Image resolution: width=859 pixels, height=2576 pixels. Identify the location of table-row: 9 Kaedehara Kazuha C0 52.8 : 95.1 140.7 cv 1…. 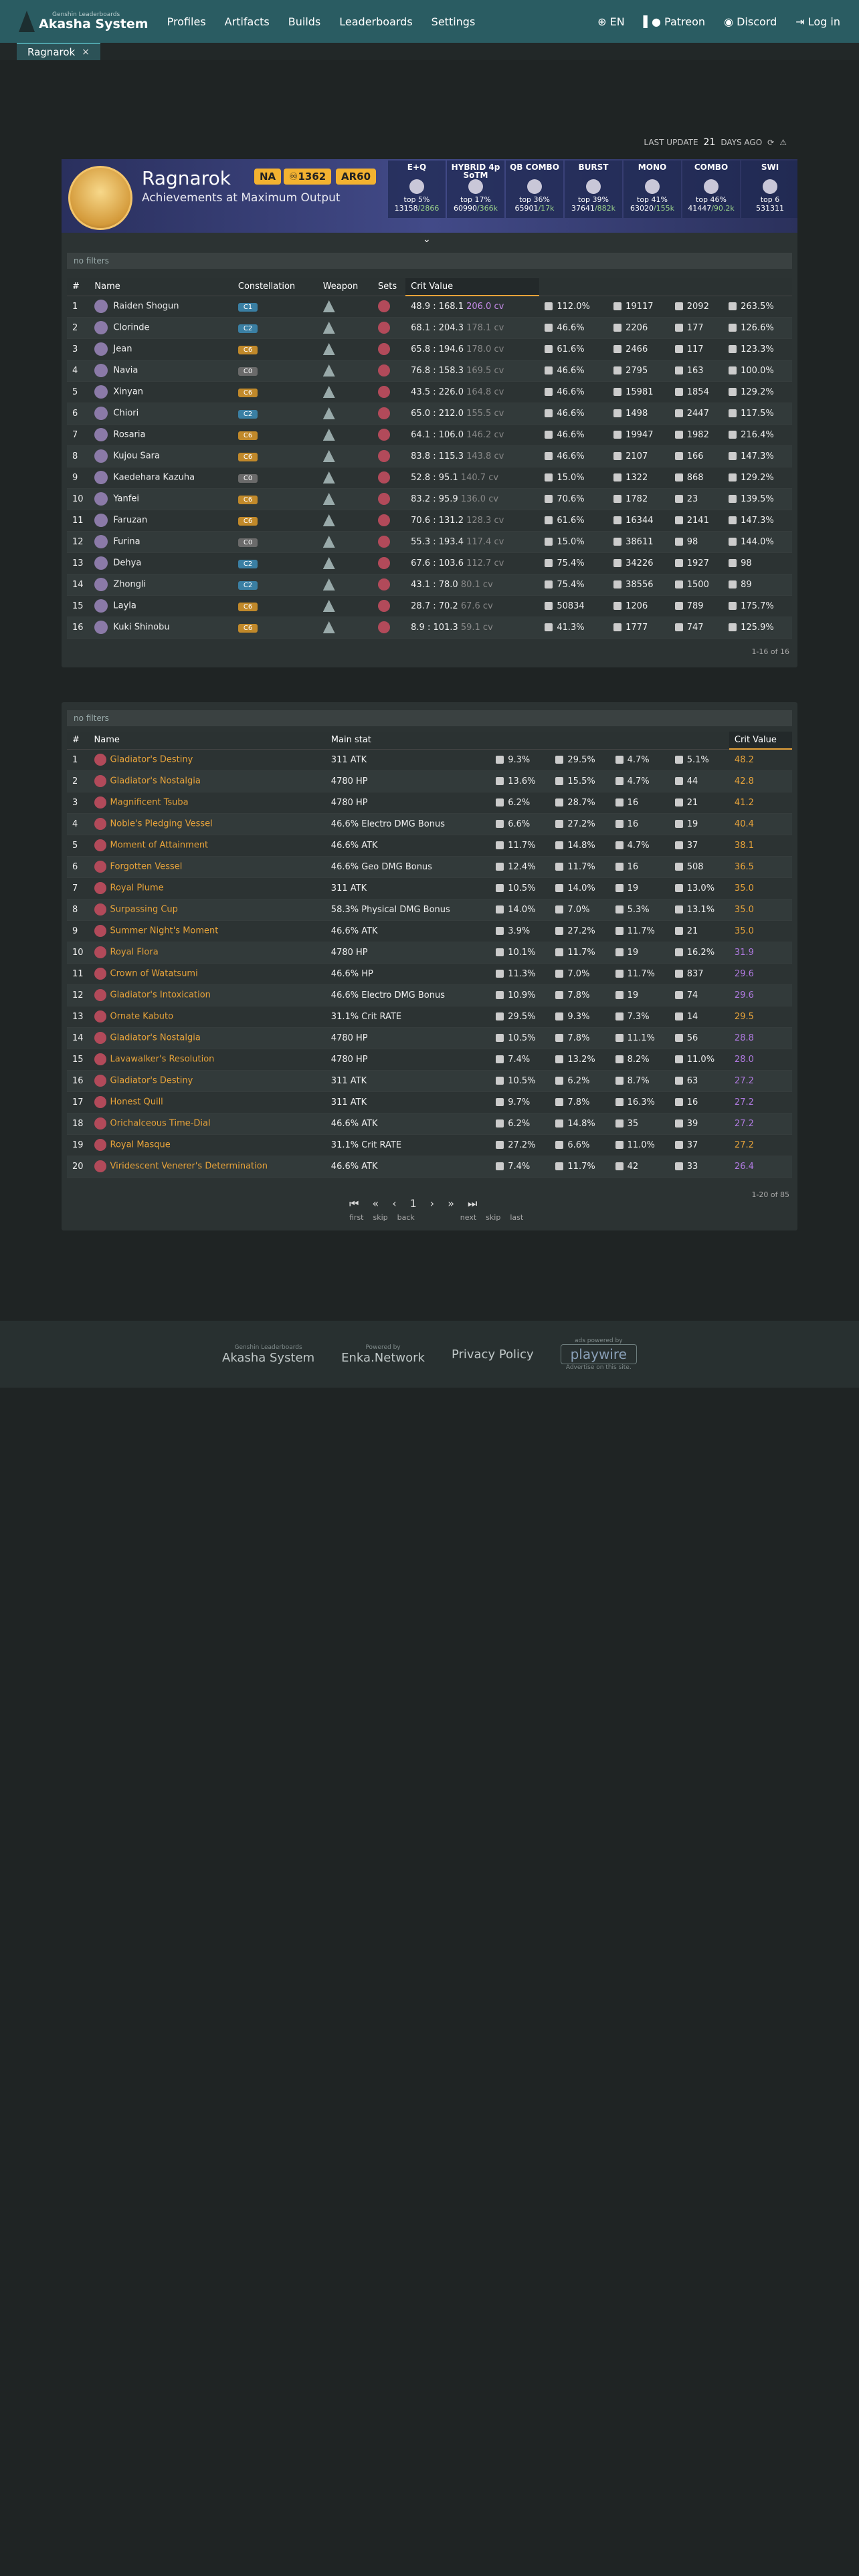
(429, 478).